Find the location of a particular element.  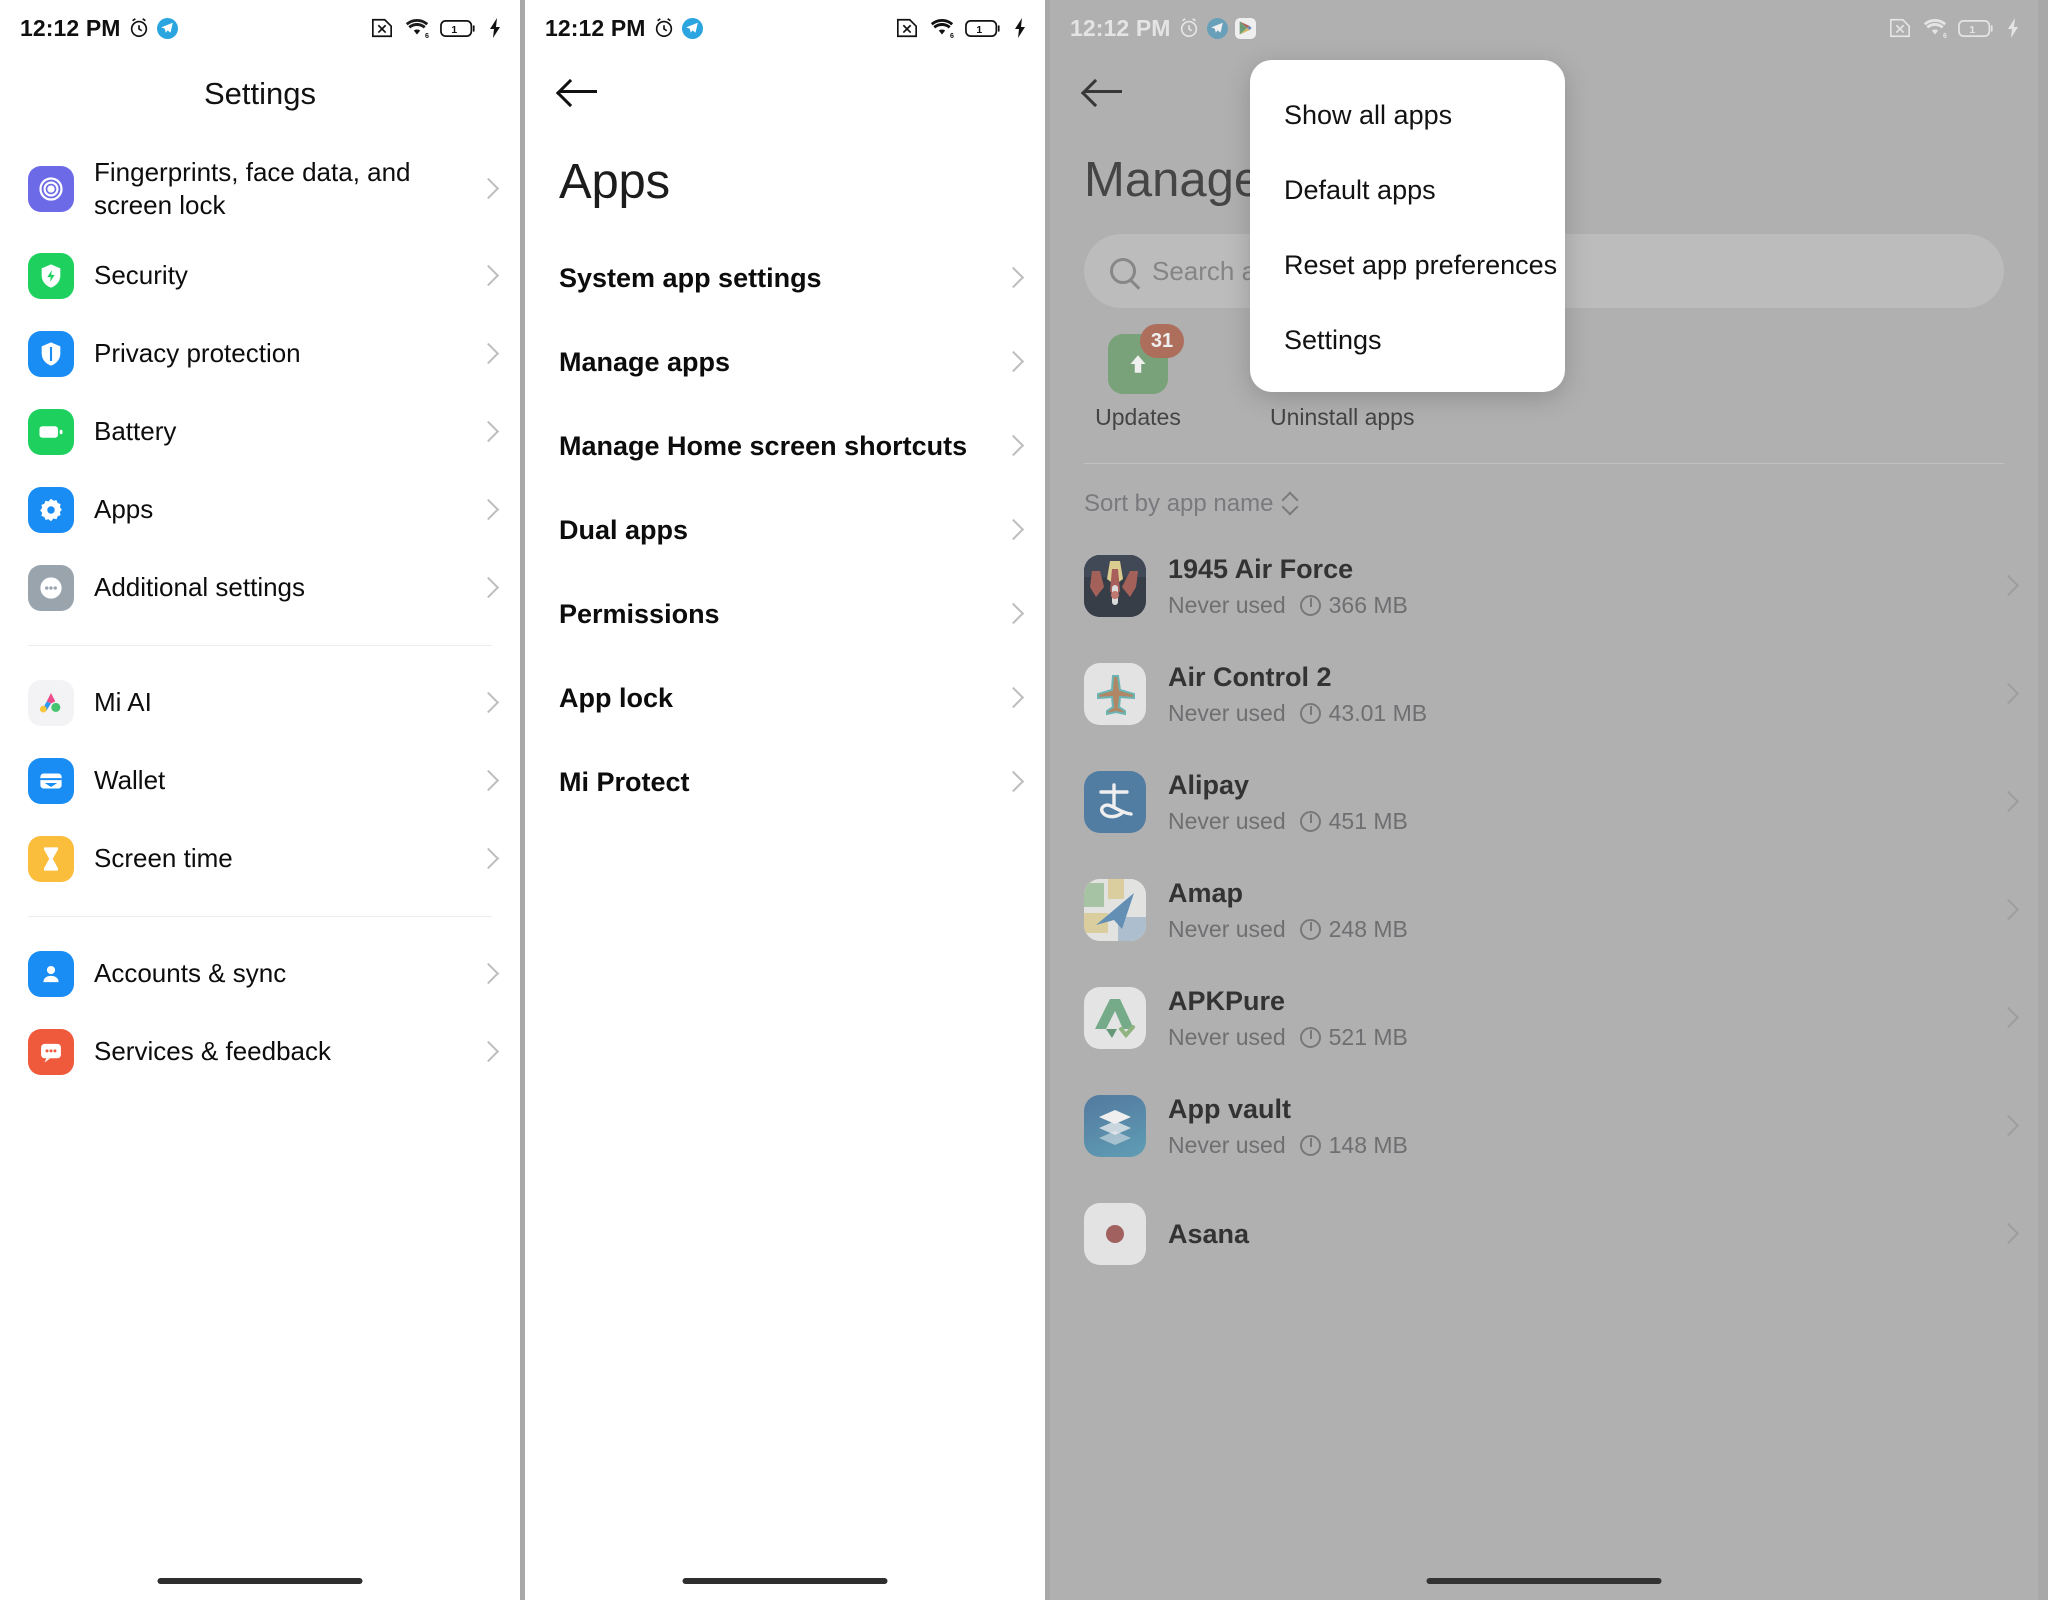

menu-item-system-app-settings: System app settings is located at coordinates (785, 278).